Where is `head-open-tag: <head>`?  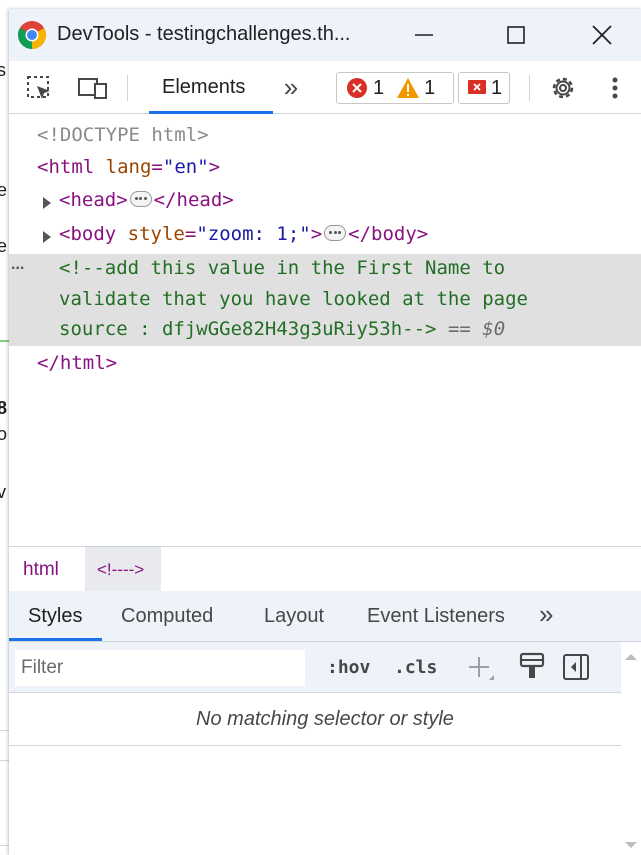
head-open-tag: <head> is located at coordinates (93, 200).